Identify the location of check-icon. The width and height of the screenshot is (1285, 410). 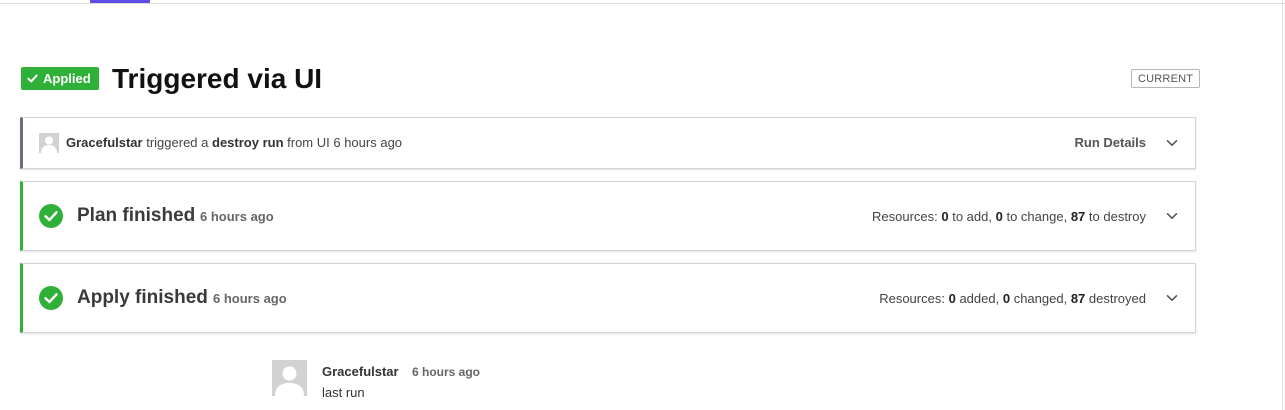
(32, 78).